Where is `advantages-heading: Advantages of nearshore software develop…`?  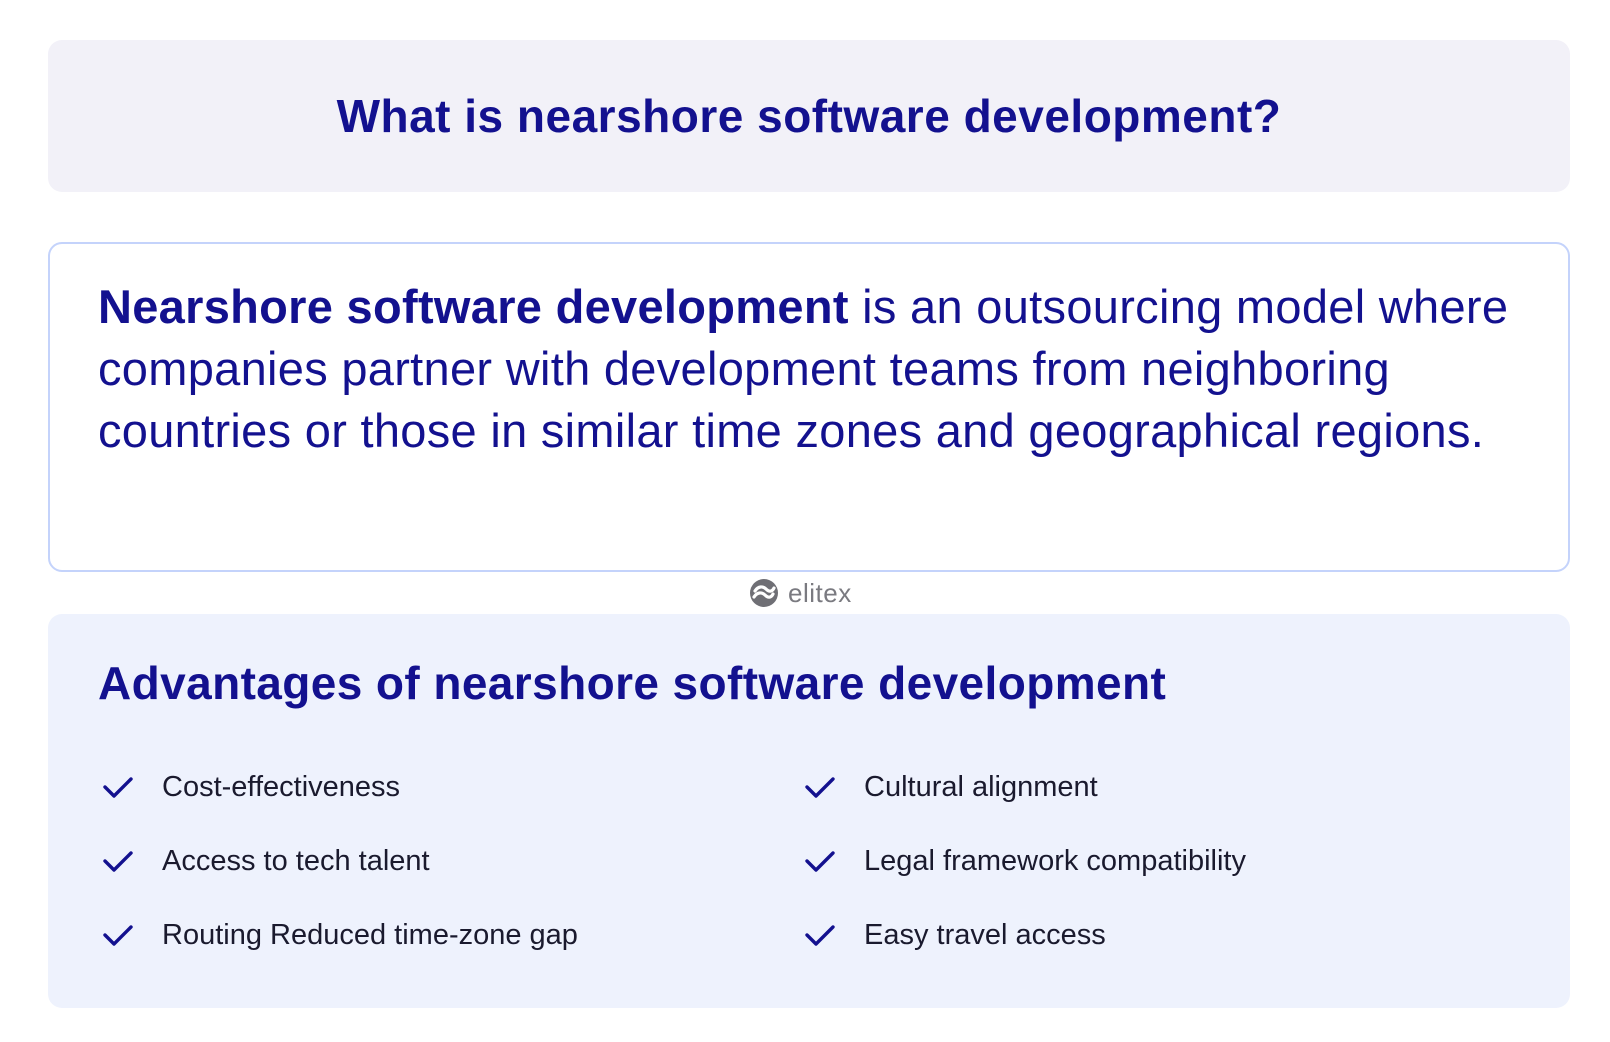 advantages-heading: Advantages of nearshore software develop… is located at coordinates (632, 683).